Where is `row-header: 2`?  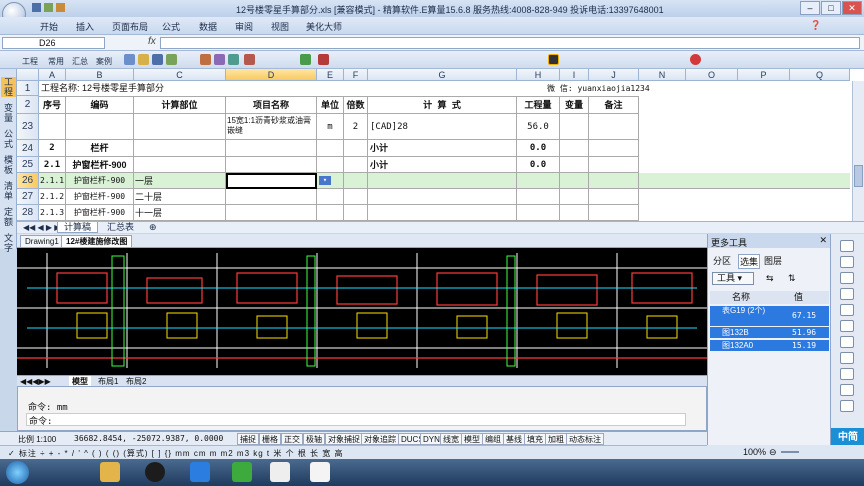 row-header: 2 is located at coordinates (28, 105).